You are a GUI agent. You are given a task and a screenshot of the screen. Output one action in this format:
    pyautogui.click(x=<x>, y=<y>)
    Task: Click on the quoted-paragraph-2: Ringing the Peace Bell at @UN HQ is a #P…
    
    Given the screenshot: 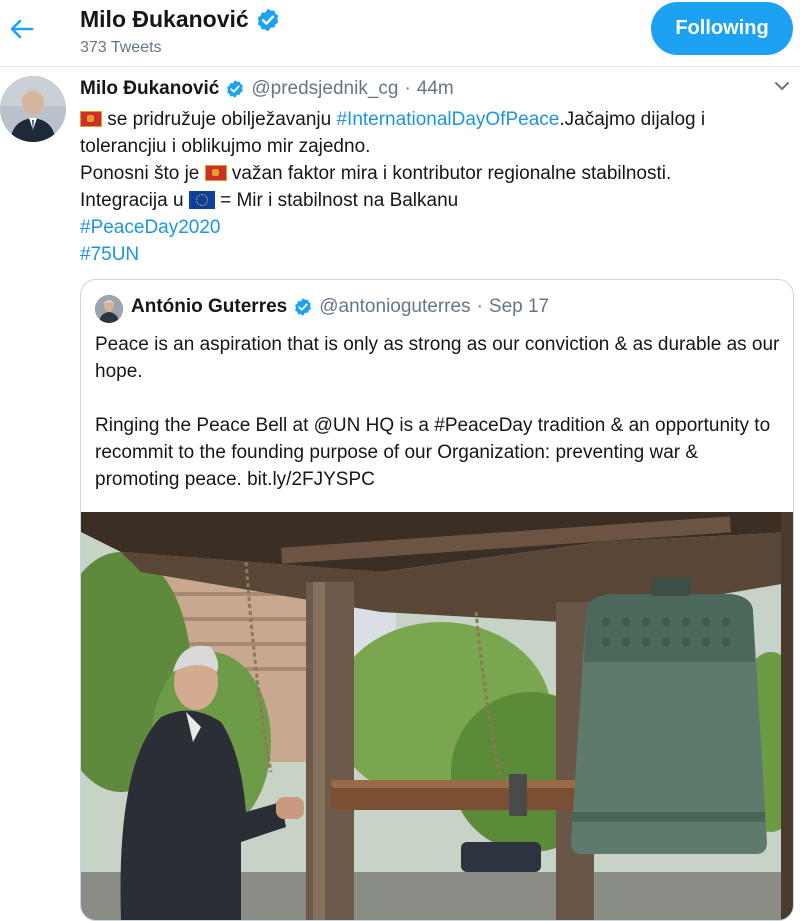 What is the action you would take?
    pyautogui.click(x=433, y=452)
    